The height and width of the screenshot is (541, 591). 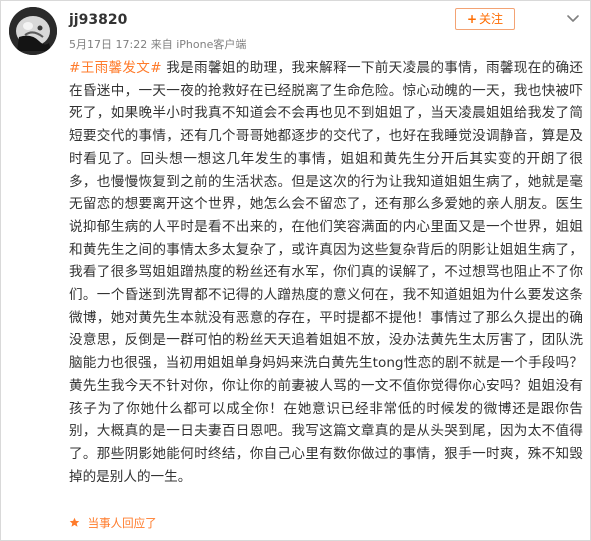 What do you see at coordinates (115, 68) in the screenshot?
I see `topic-link: #王雨馨发文#` at bounding box center [115, 68].